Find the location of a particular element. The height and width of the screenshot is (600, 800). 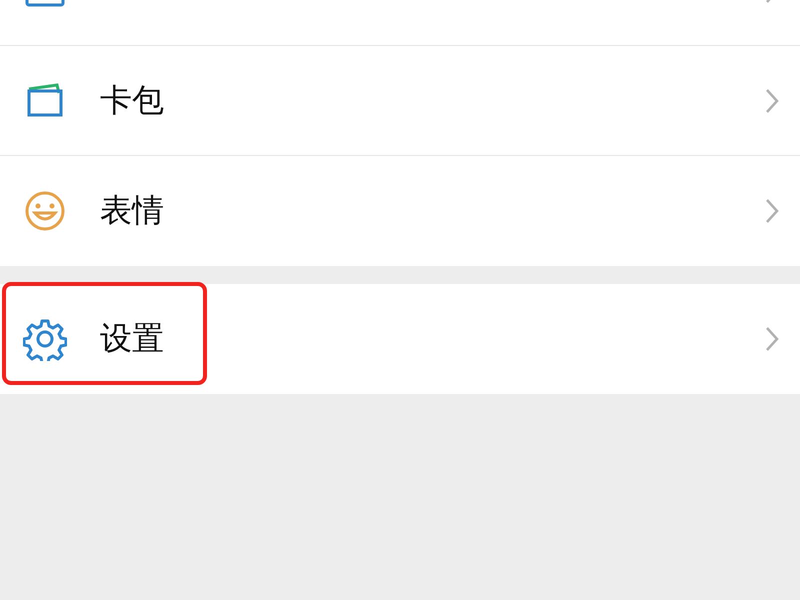

menu-label: 设置 is located at coordinates (132, 338).